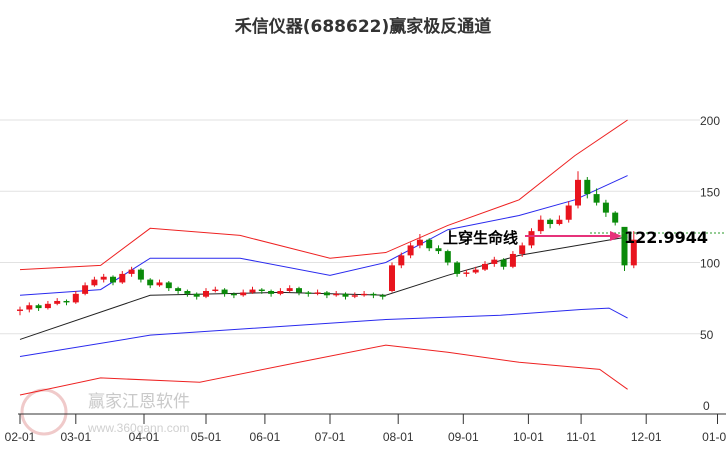 The height and width of the screenshot is (450, 726). What do you see at coordinates (206, 437) in the screenshot?
I see `x-tick-label: 05-01` at bounding box center [206, 437].